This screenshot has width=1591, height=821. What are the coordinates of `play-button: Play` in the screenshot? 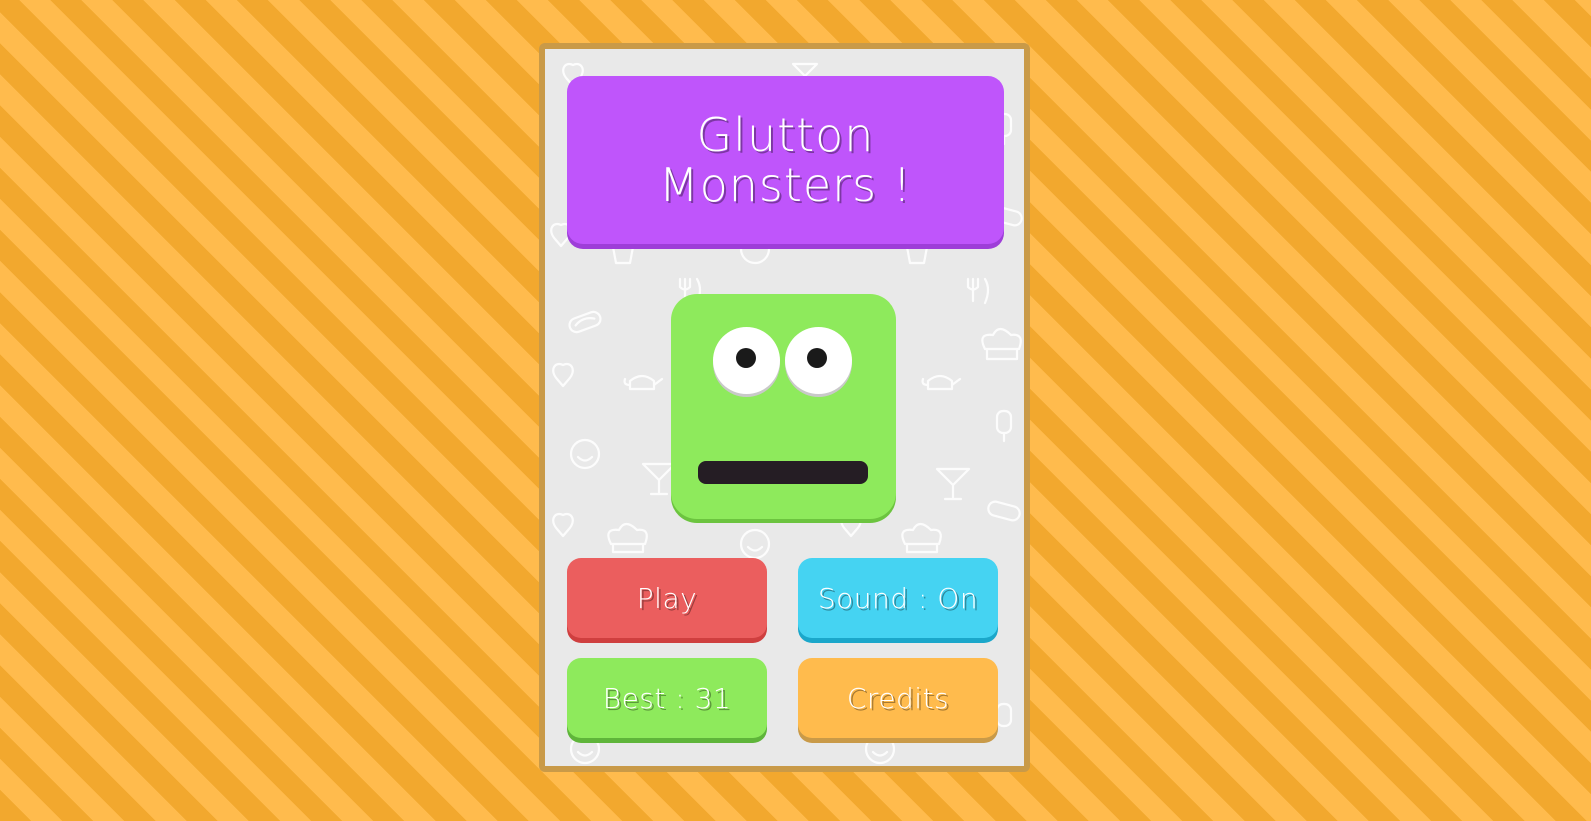 It's located at (667, 598).